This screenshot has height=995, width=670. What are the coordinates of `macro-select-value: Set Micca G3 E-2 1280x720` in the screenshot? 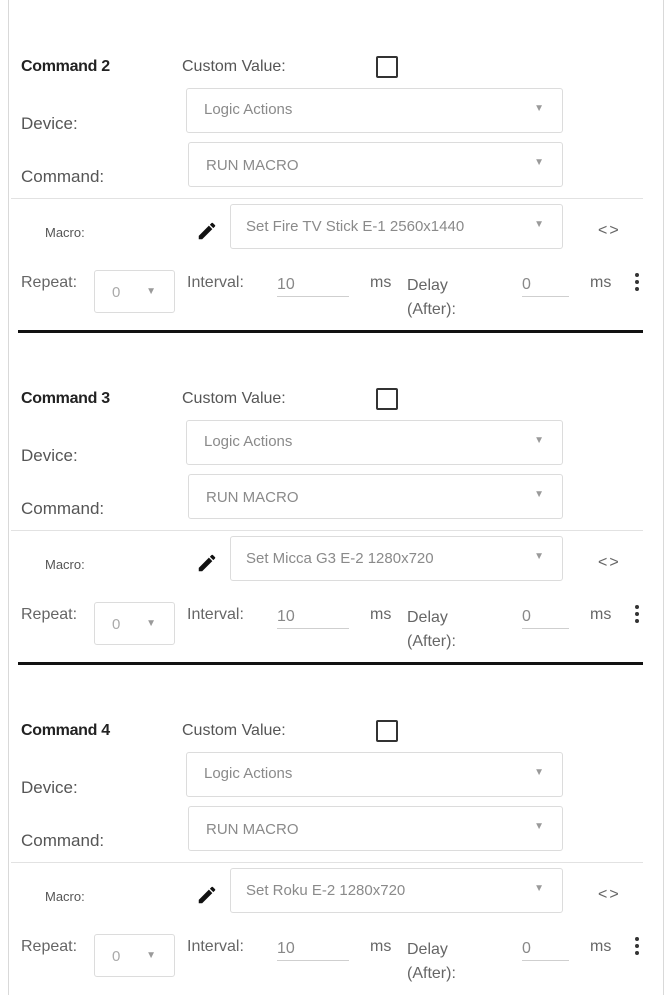 It's located at (340, 558).